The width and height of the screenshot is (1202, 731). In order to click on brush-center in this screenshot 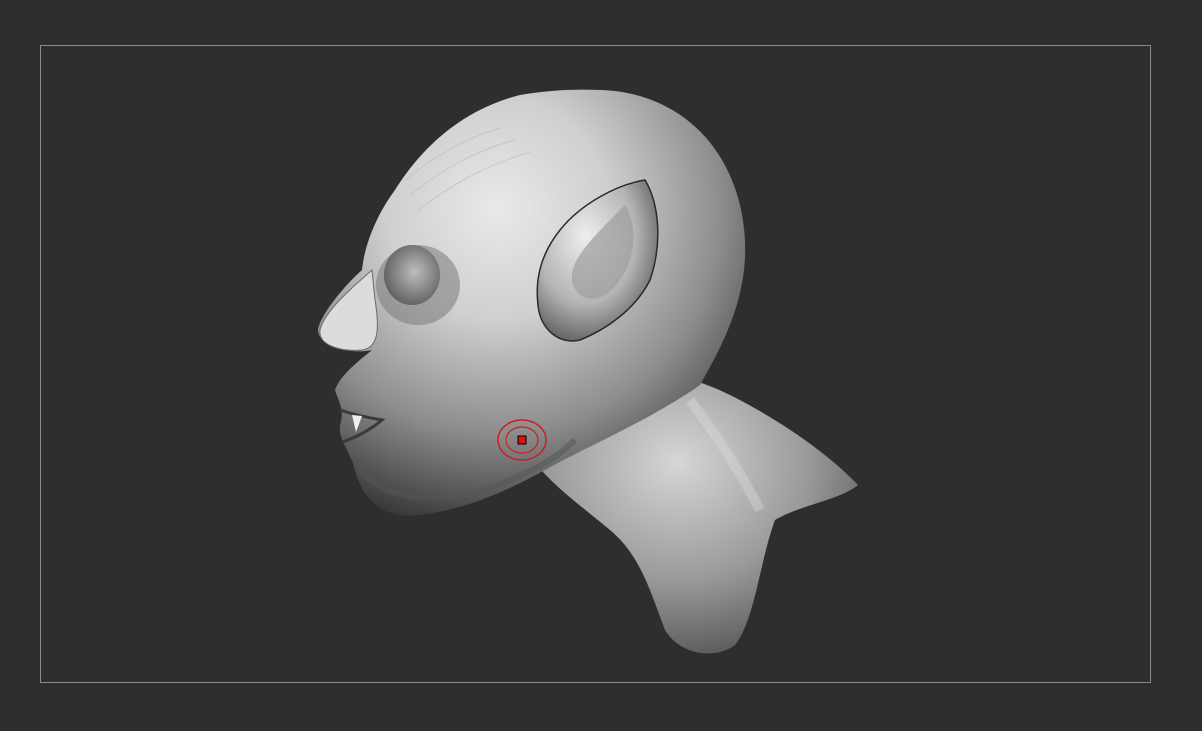, I will do `click(522, 440)`.